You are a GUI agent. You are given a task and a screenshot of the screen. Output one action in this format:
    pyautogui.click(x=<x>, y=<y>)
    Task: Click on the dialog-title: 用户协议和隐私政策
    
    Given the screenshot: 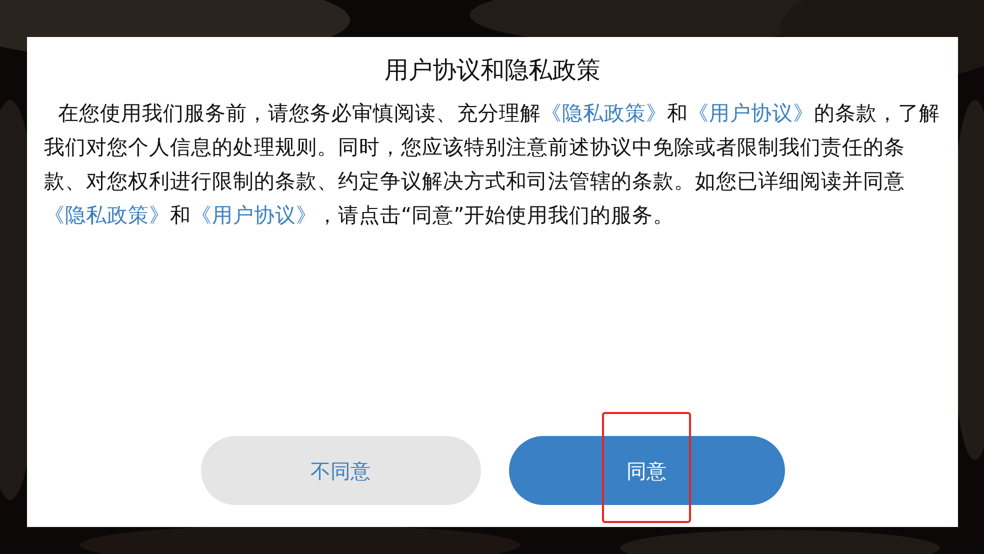 What is the action you would take?
    pyautogui.click(x=492, y=70)
    